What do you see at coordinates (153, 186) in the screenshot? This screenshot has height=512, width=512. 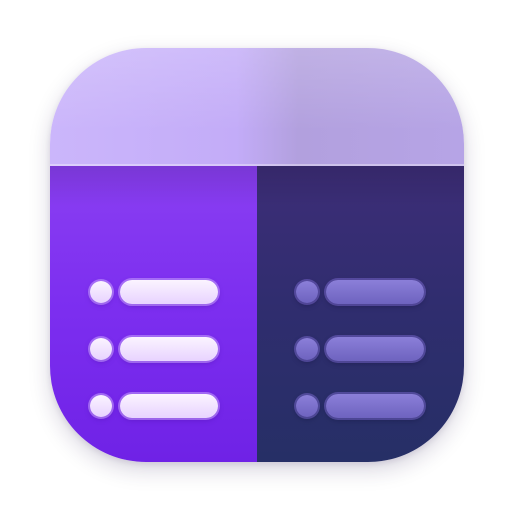 I see `left-column-shade` at bounding box center [153, 186].